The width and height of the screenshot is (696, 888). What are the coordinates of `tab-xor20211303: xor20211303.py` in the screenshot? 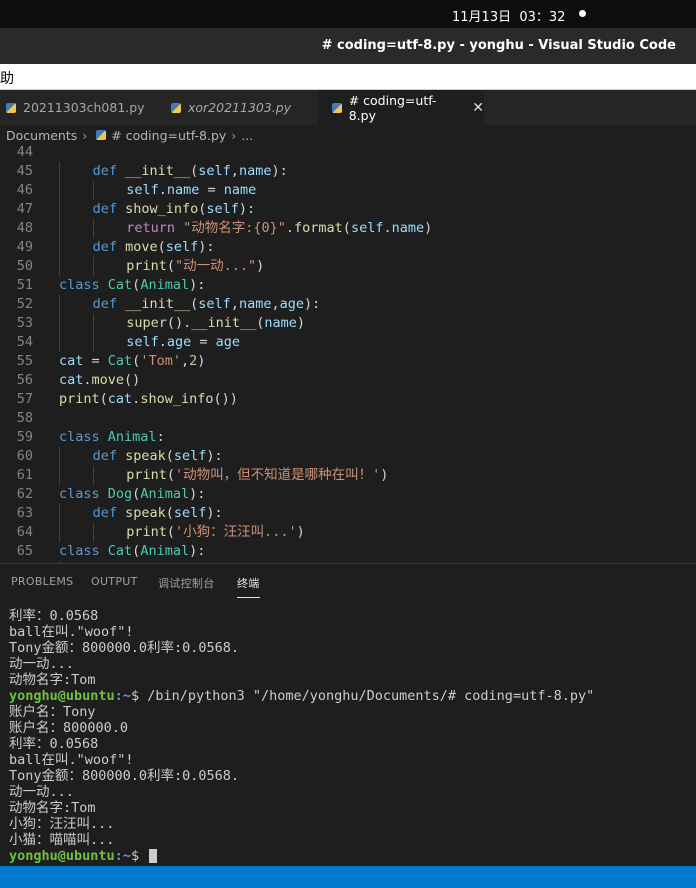 It's located at (240, 107).